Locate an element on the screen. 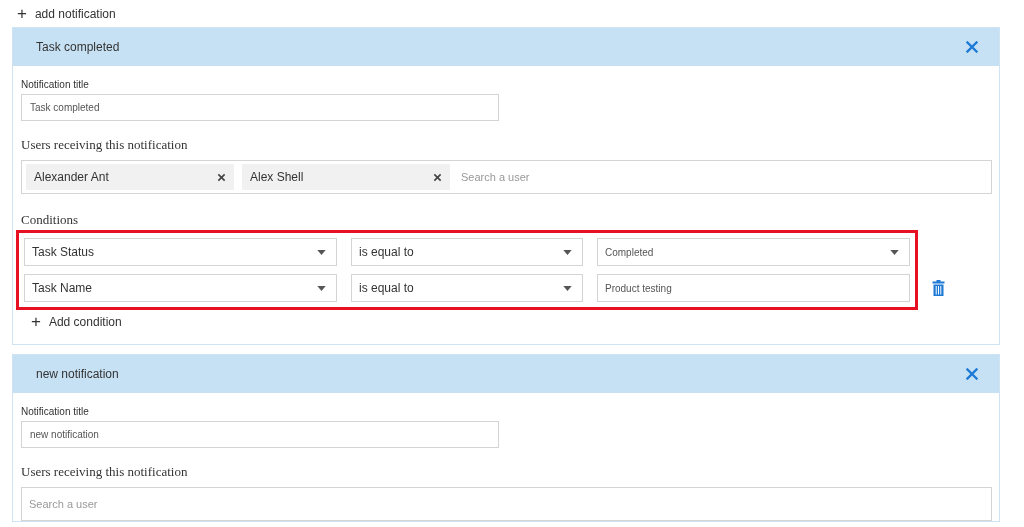 The height and width of the screenshot is (527, 1024). notification-name: Task completed is located at coordinates (78, 47).